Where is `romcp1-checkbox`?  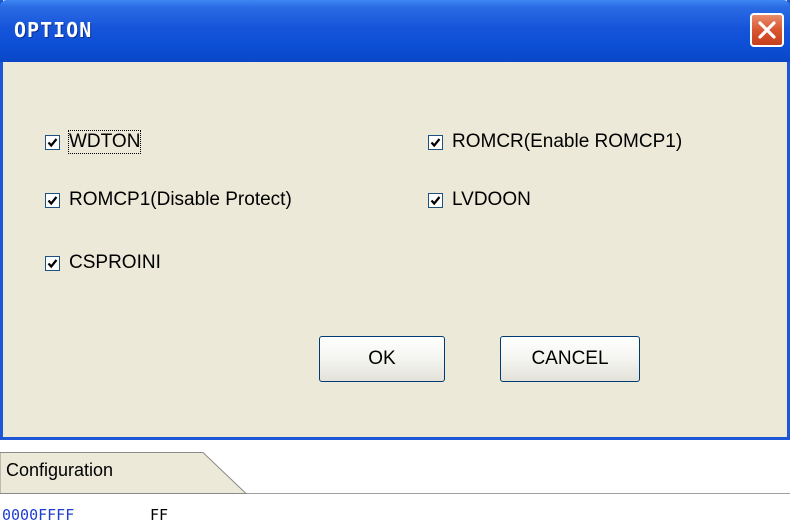 romcp1-checkbox is located at coordinates (52, 200).